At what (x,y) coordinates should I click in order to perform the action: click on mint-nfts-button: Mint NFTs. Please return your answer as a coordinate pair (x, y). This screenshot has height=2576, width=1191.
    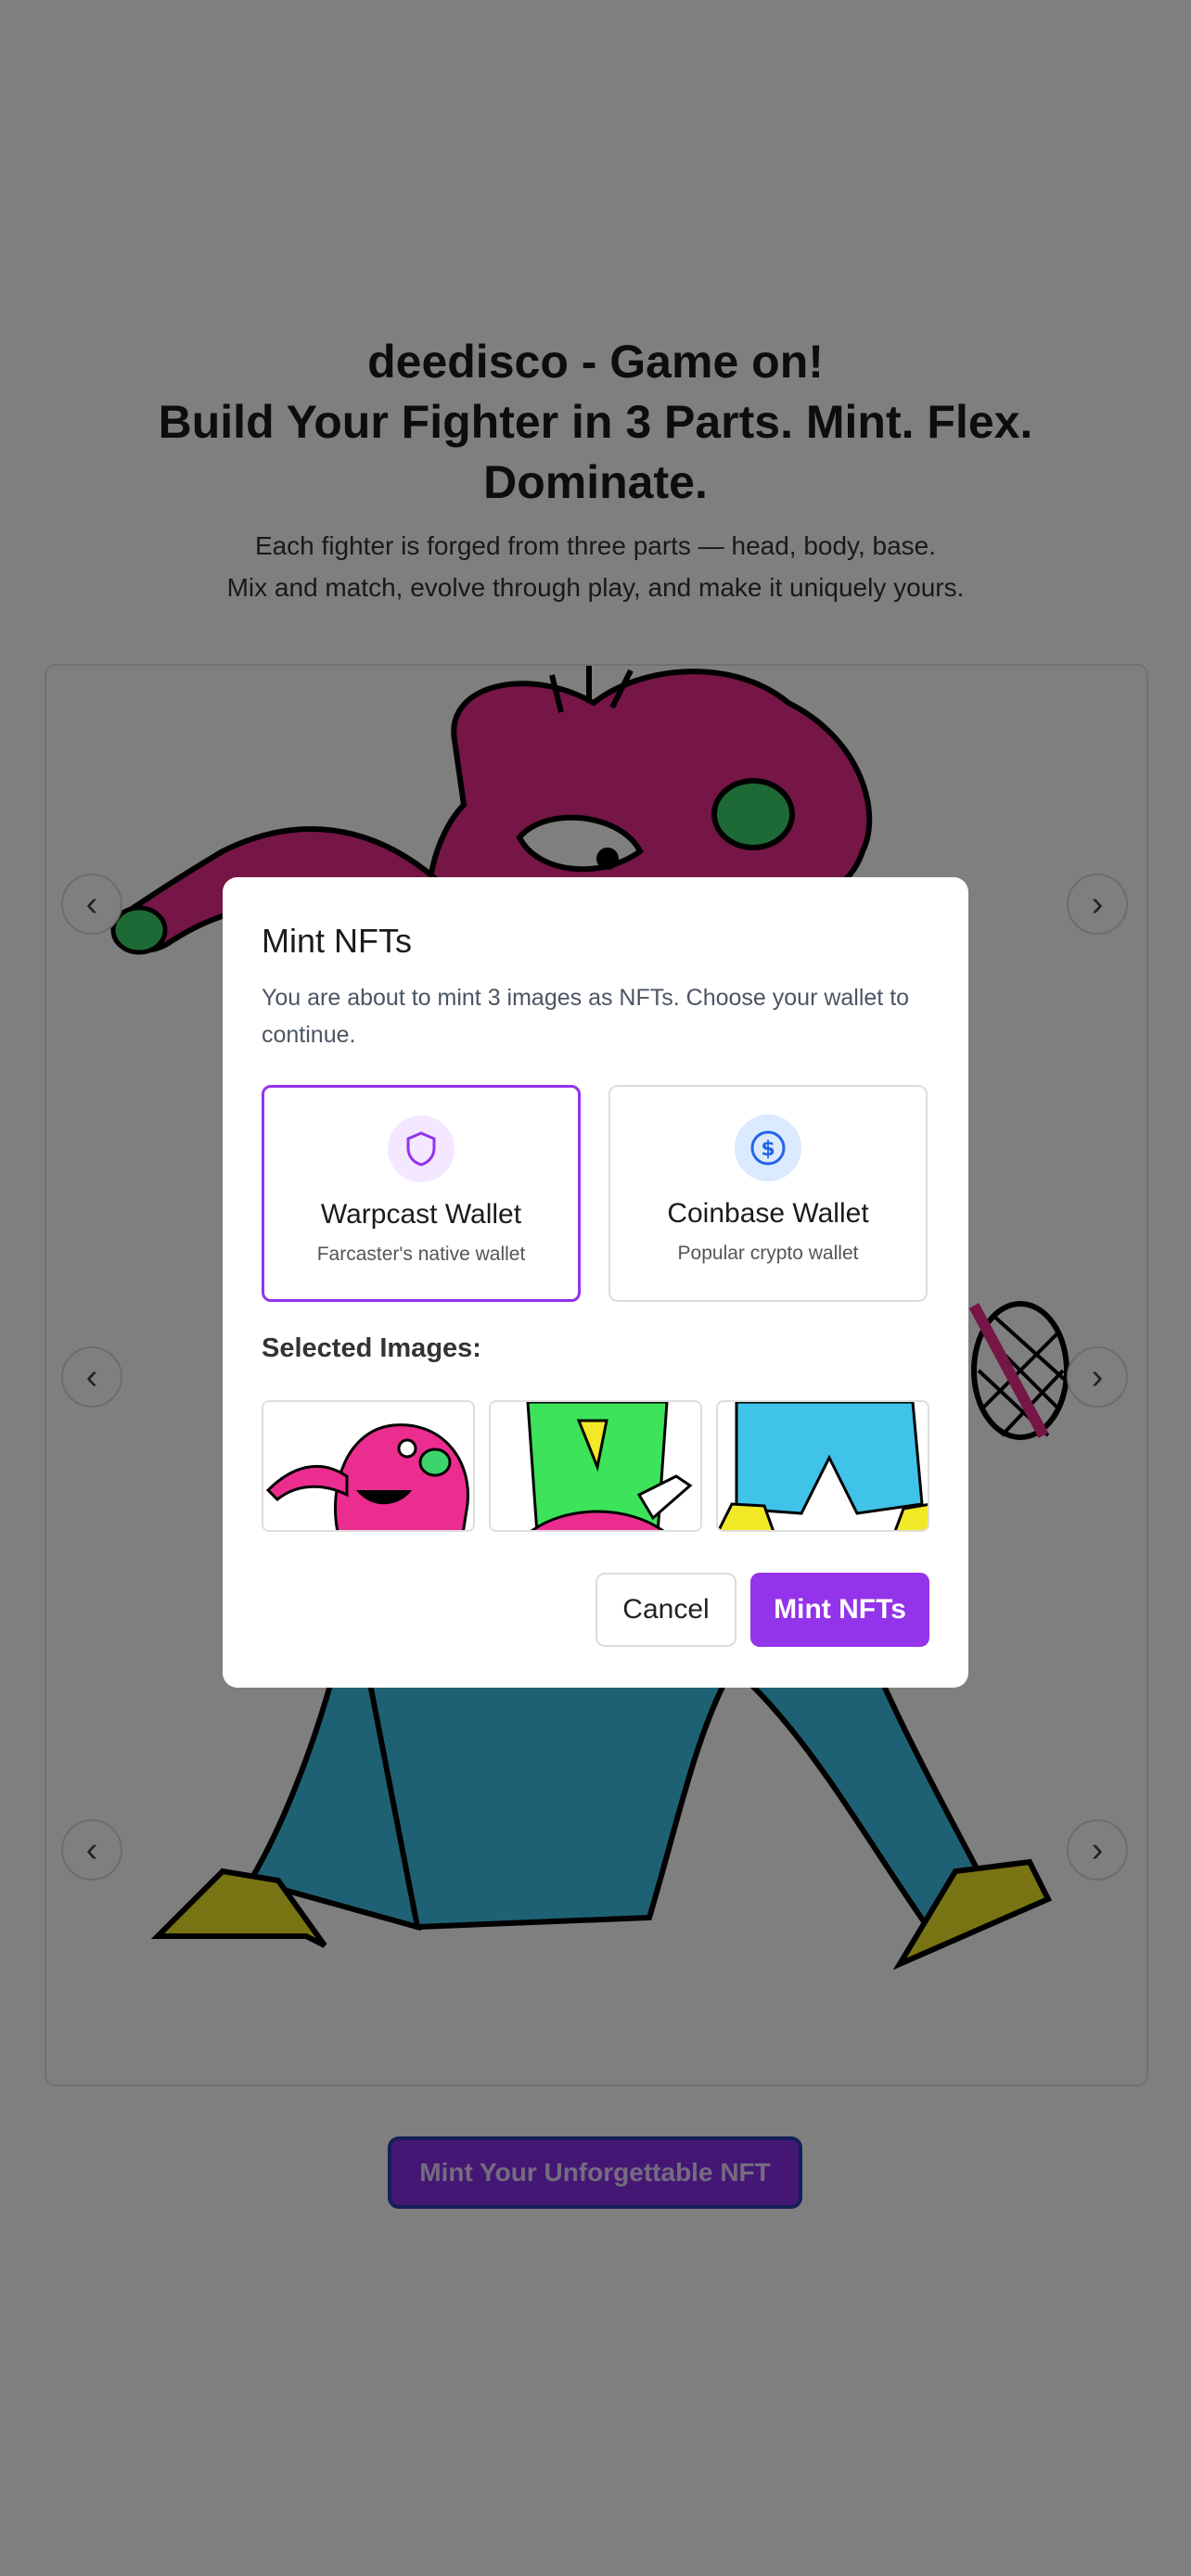
    Looking at the image, I should click on (840, 1610).